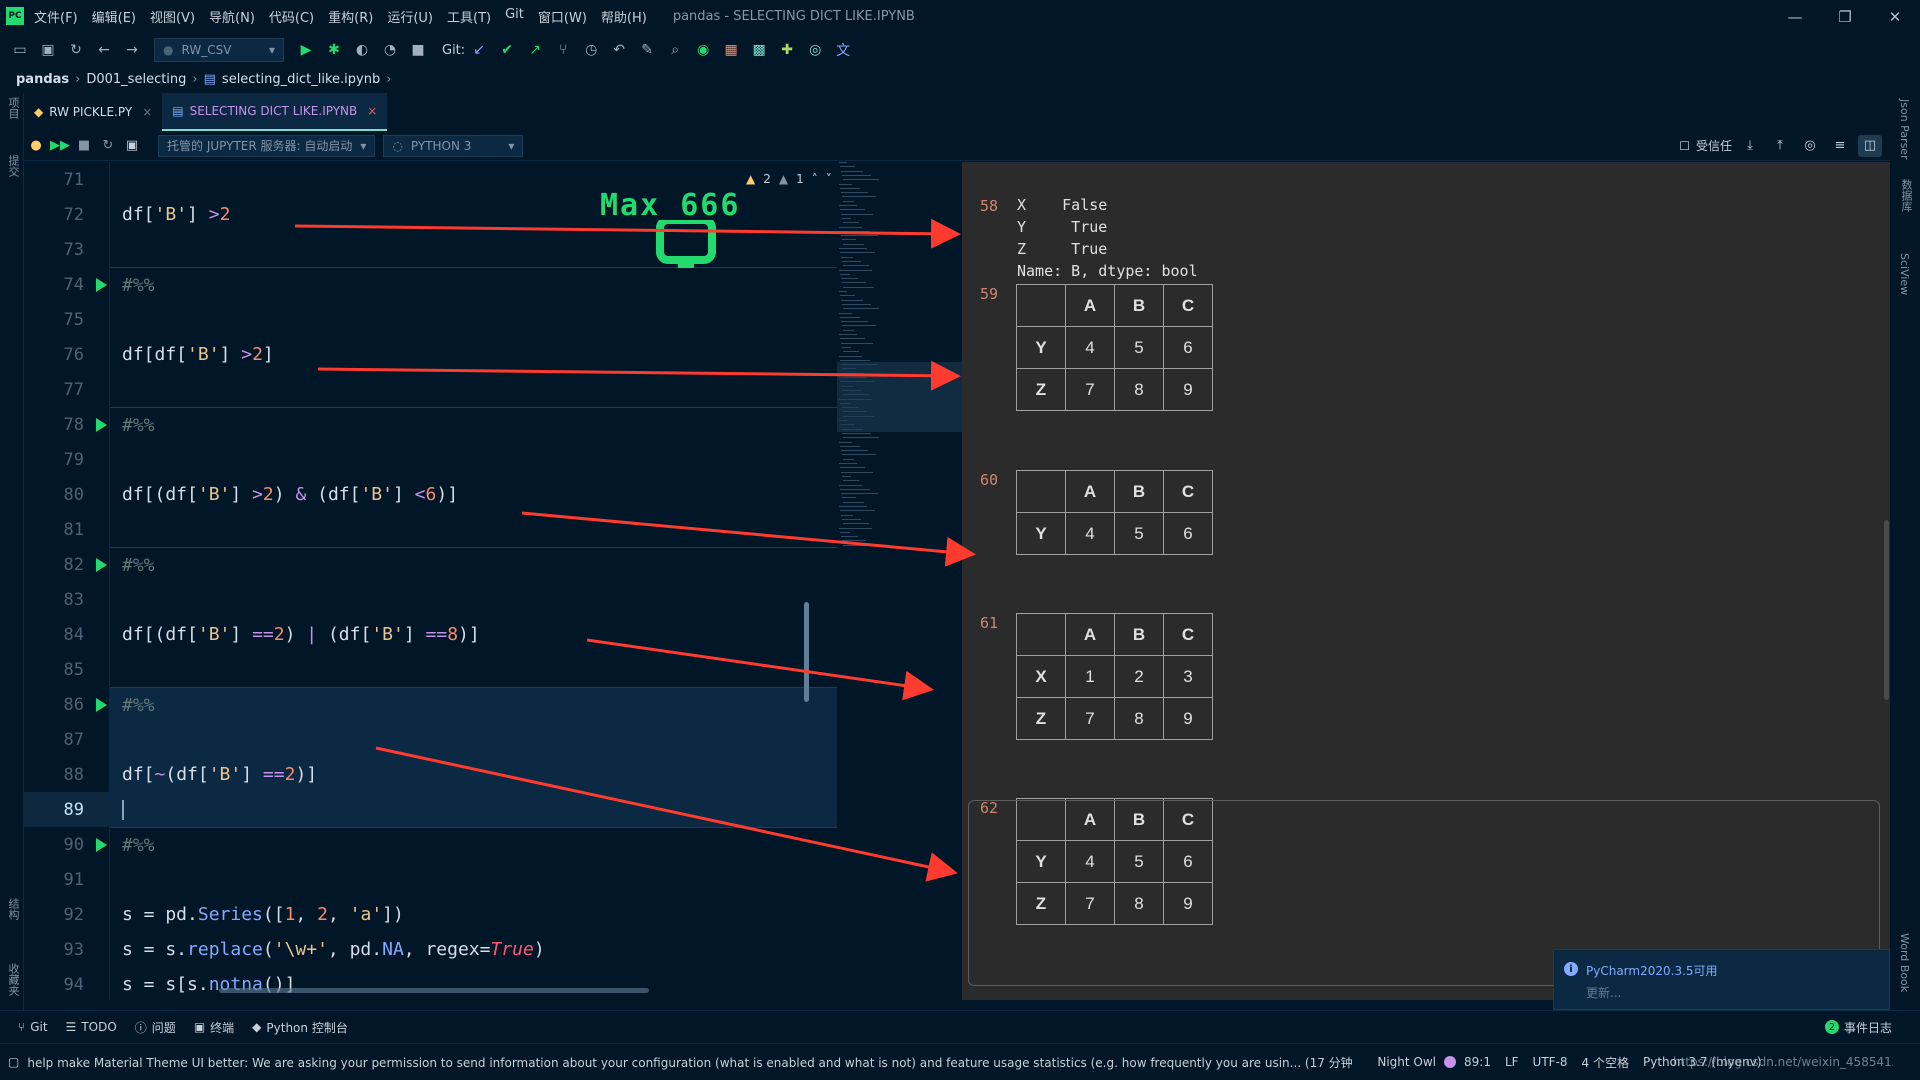  I want to click on commit-tool-tab: 提交, so click(13, 166).